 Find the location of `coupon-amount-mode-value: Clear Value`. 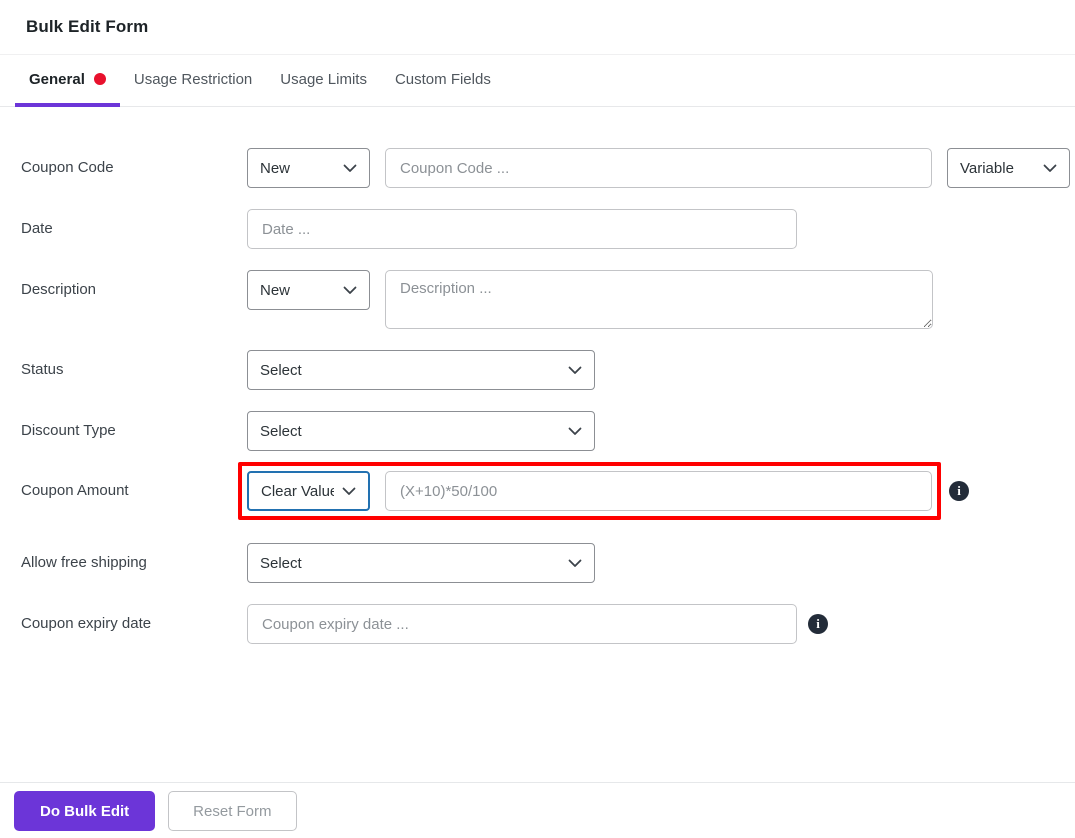

coupon-amount-mode-value: Clear Value is located at coordinates (297, 491).